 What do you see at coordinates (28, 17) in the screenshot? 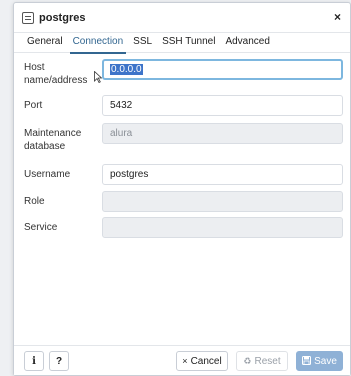
I see `server-list-icon` at bounding box center [28, 17].